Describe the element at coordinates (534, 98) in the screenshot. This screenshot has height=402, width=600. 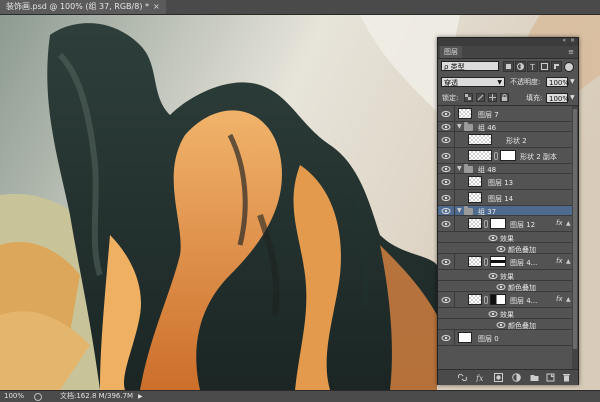
I see `fill-label: 填充:` at that location.